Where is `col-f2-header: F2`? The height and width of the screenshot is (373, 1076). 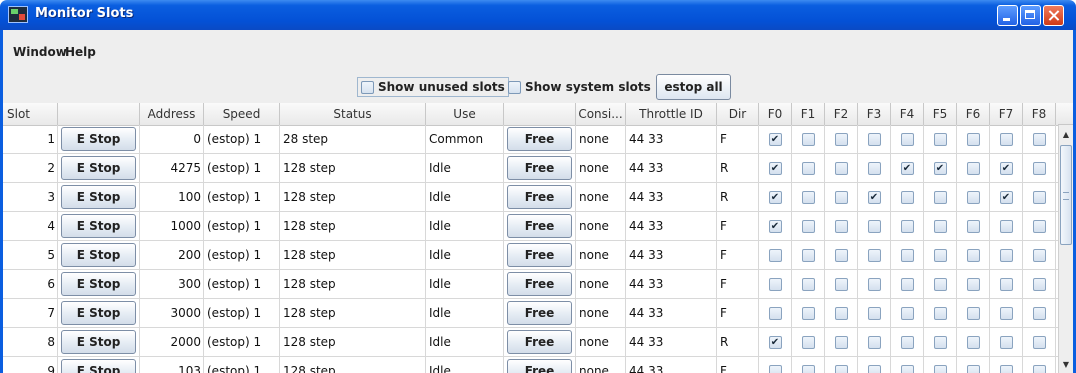
col-f2-header: F2 is located at coordinates (841, 114).